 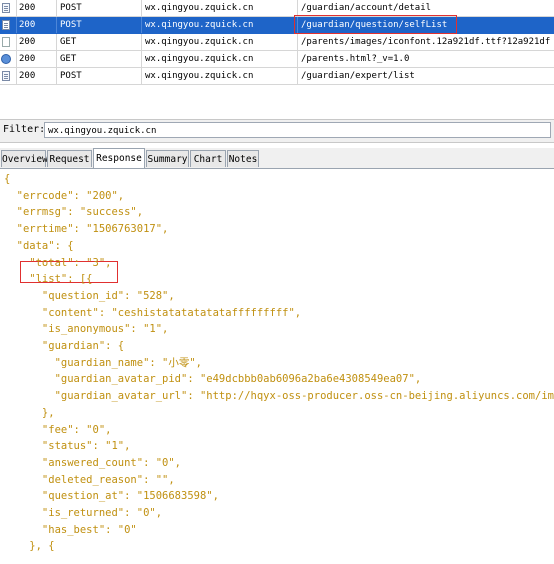 What do you see at coordinates (74, 212) in the screenshot?
I see `response-json-line: "errmsg": "success",` at bounding box center [74, 212].